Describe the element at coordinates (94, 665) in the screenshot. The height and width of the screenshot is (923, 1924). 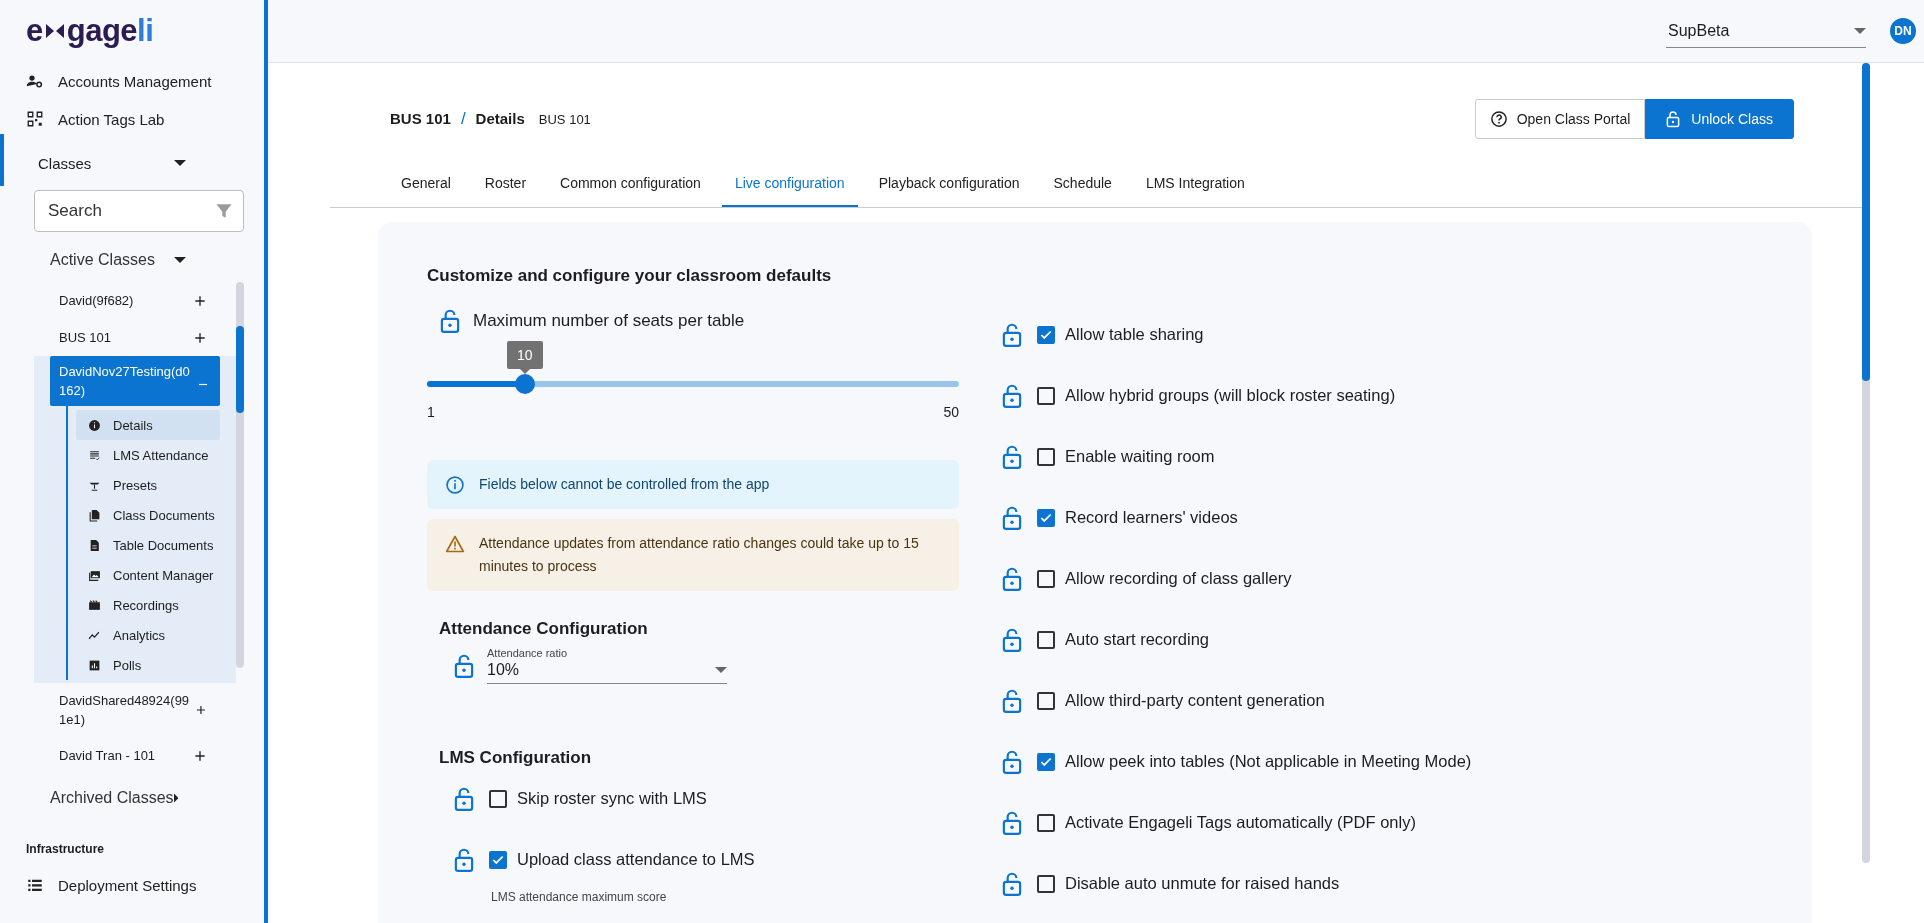
I see `bar-chart-icon` at that location.